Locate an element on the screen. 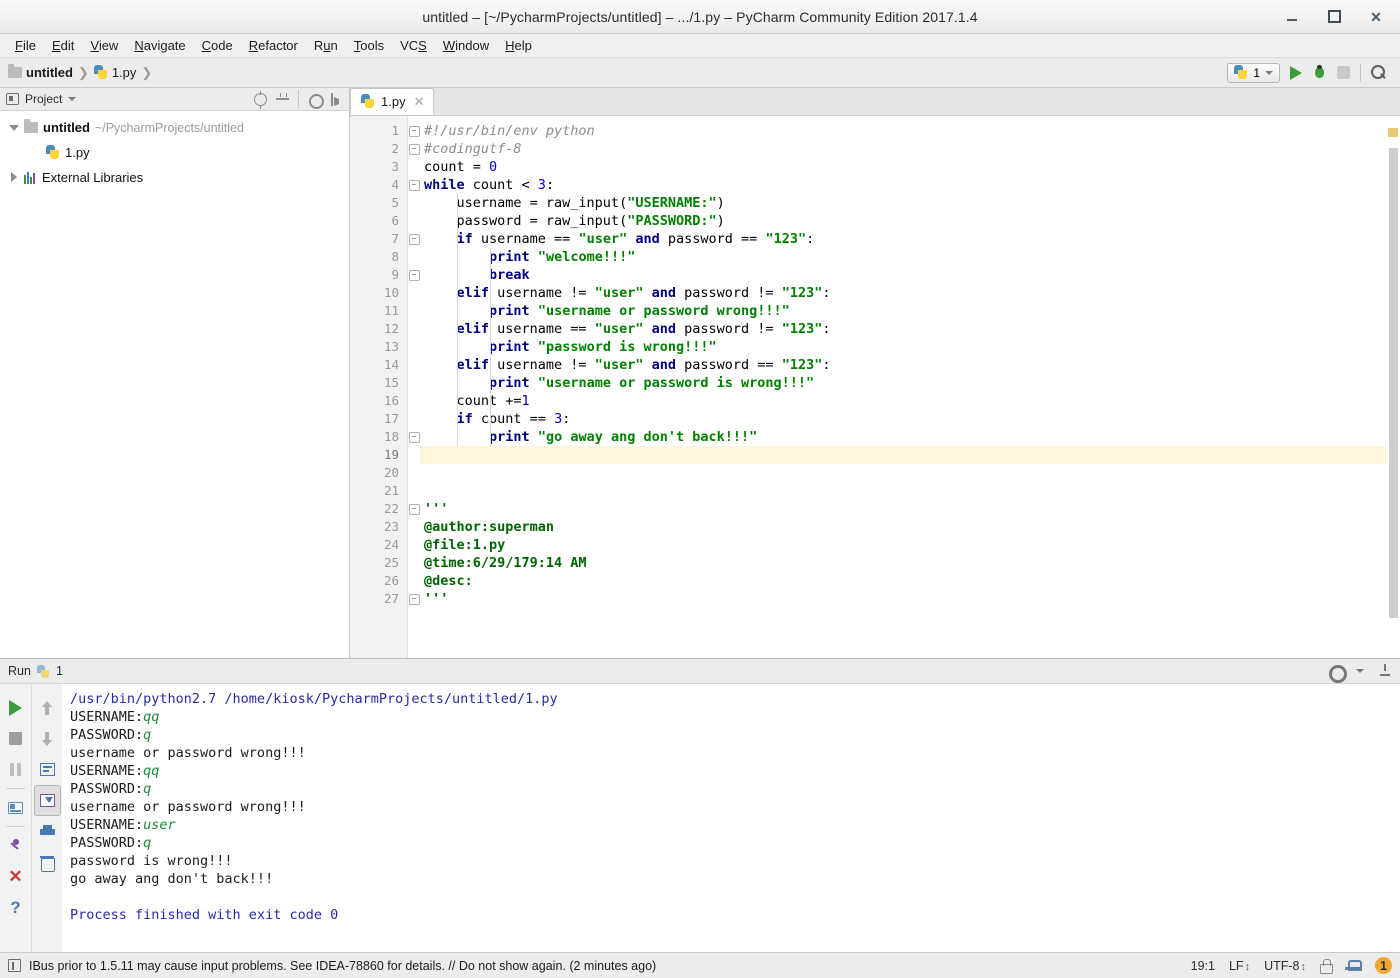 Image resolution: width=1400 pixels, height=978 pixels. menu-view: View is located at coordinates (104, 45).